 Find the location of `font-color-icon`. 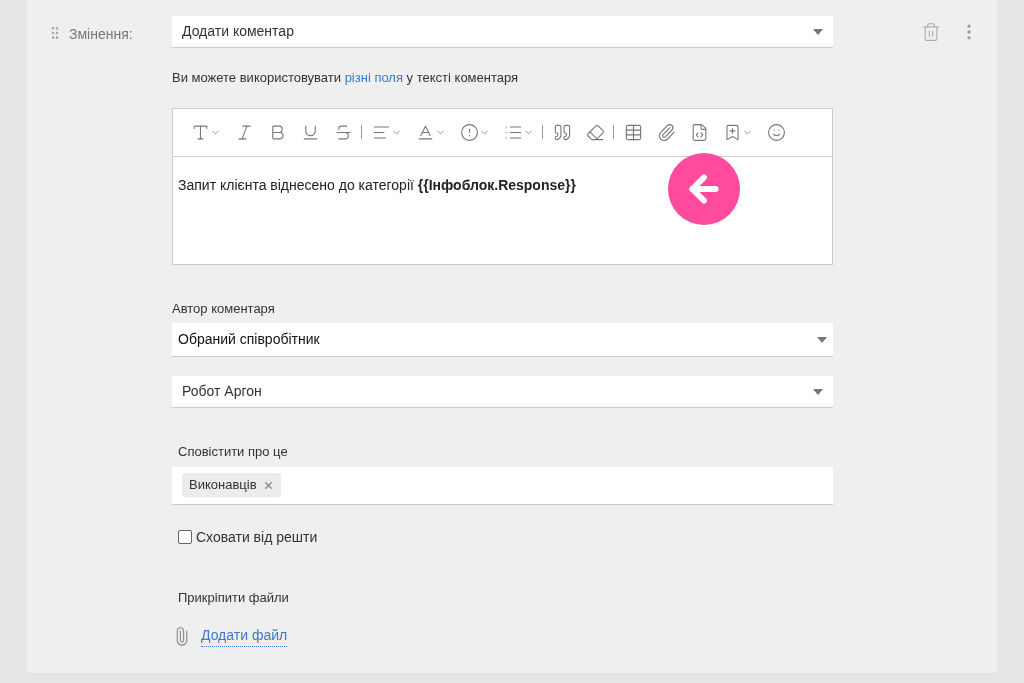

font-color-icon is located at coordinates (425, 132).